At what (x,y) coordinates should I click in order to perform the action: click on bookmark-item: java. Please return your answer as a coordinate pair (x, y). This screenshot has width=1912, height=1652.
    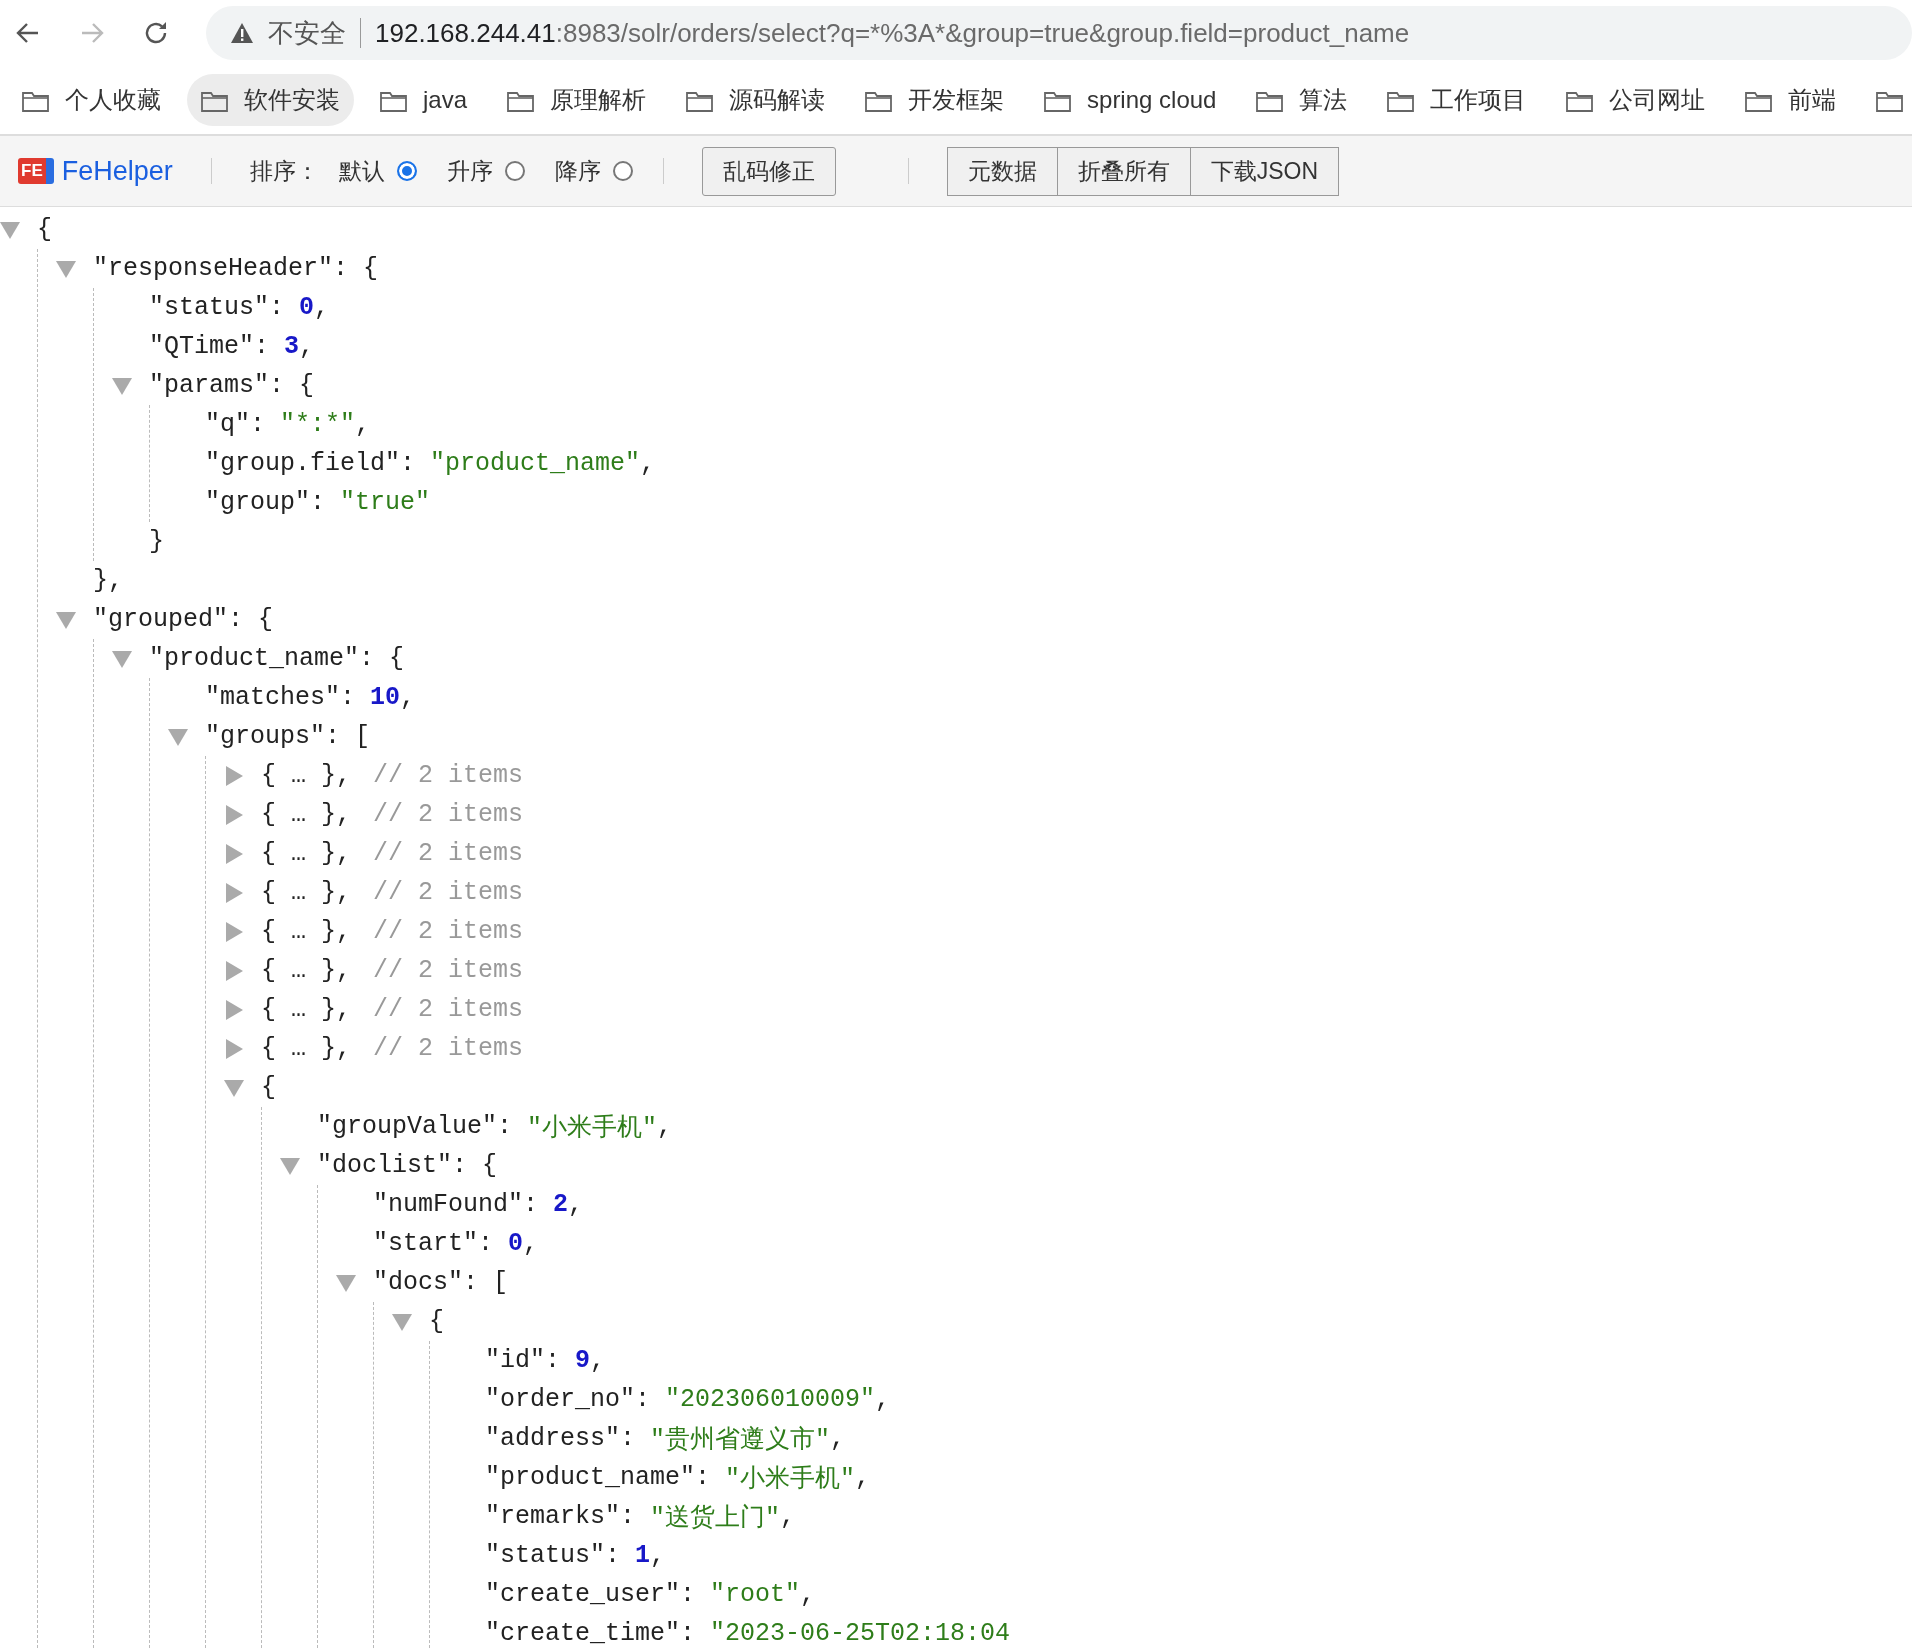
    Looking at the image, I should click on (424, 100).